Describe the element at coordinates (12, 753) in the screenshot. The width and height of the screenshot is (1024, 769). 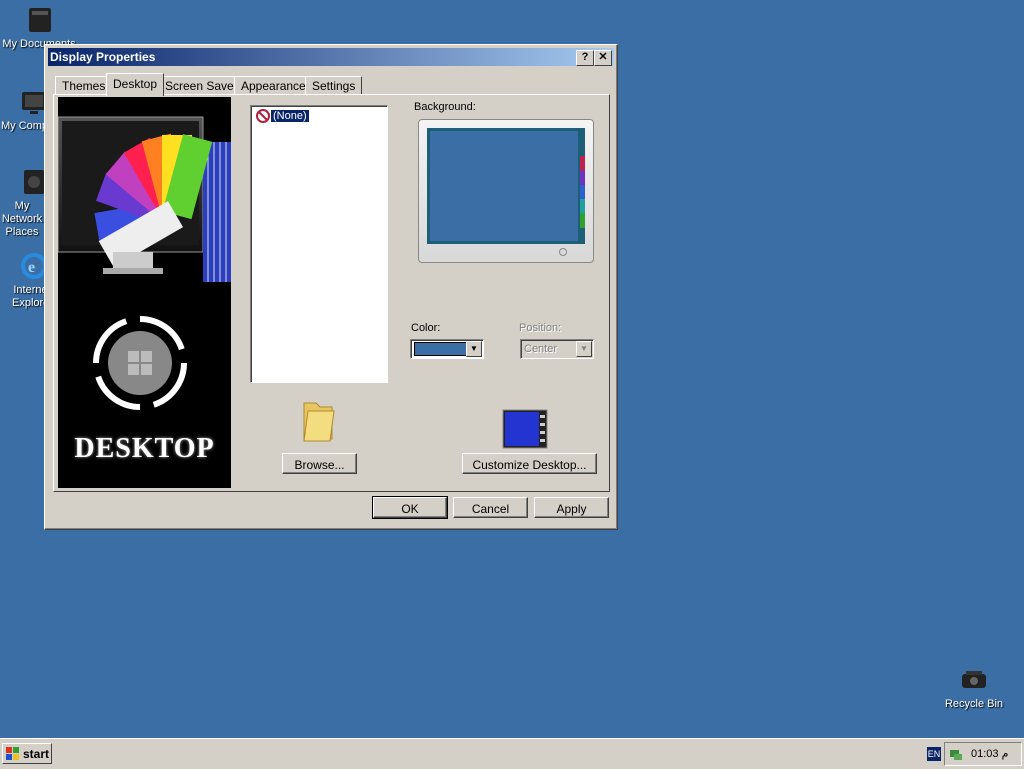
I see `windows-logo-icon` at that location.